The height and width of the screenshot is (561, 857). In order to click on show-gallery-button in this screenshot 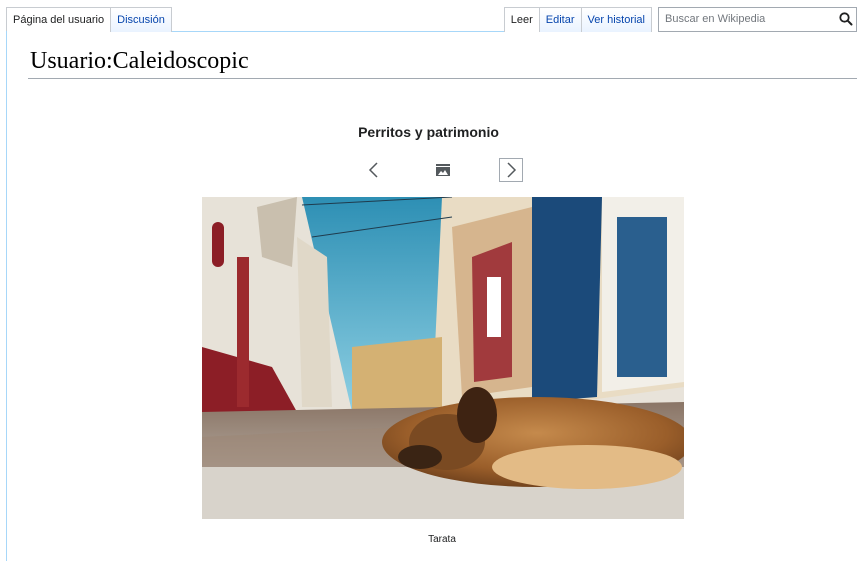, I will do `click(443, 170)`.